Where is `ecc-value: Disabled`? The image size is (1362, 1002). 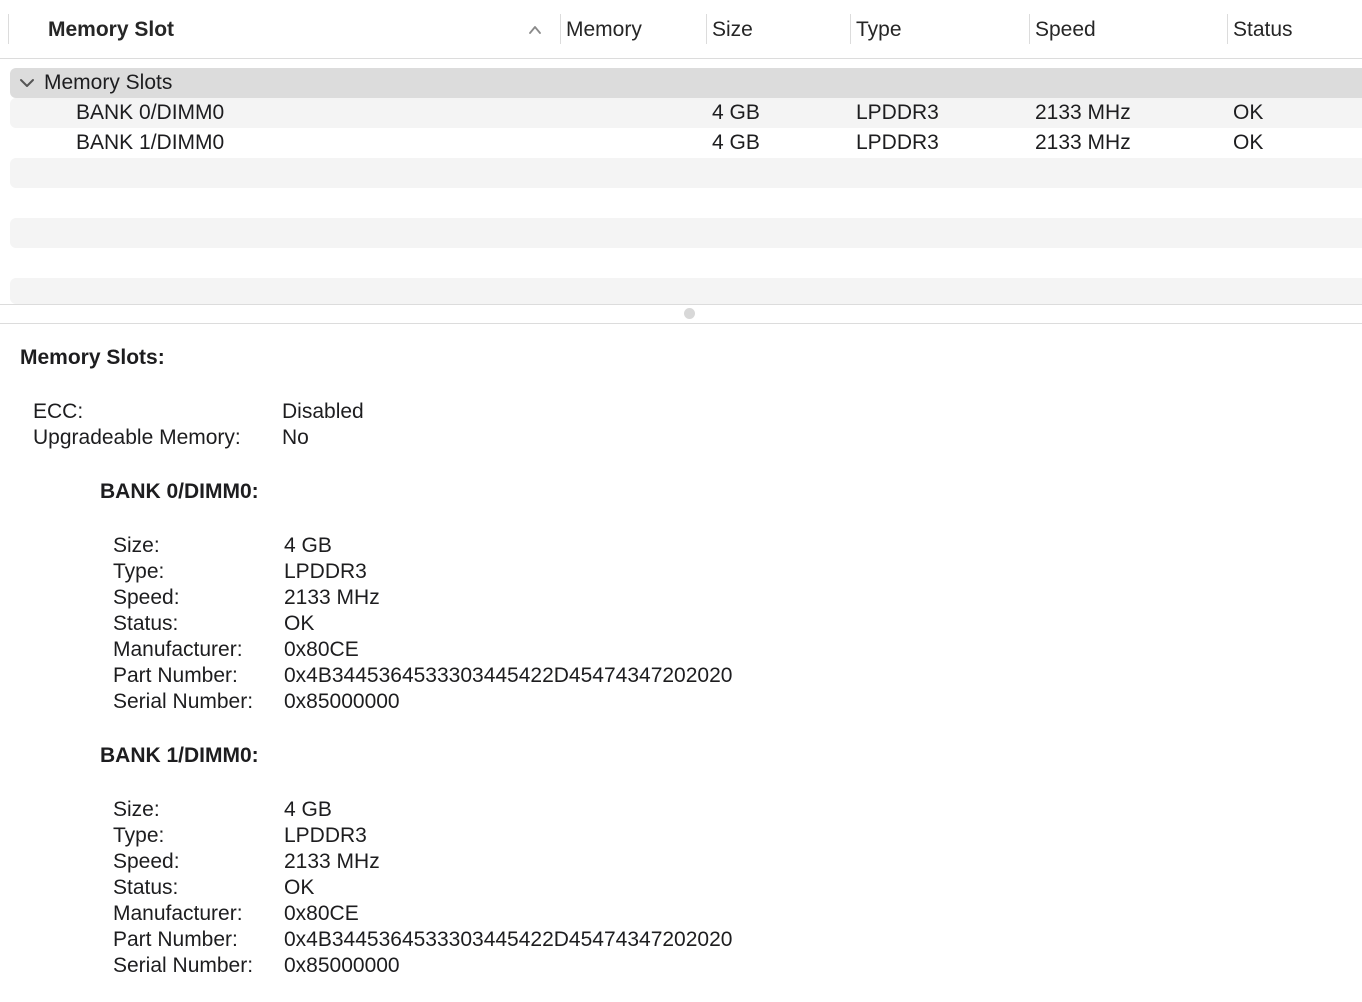 ecc-value: Disabled is located at coordinates (323, 411).